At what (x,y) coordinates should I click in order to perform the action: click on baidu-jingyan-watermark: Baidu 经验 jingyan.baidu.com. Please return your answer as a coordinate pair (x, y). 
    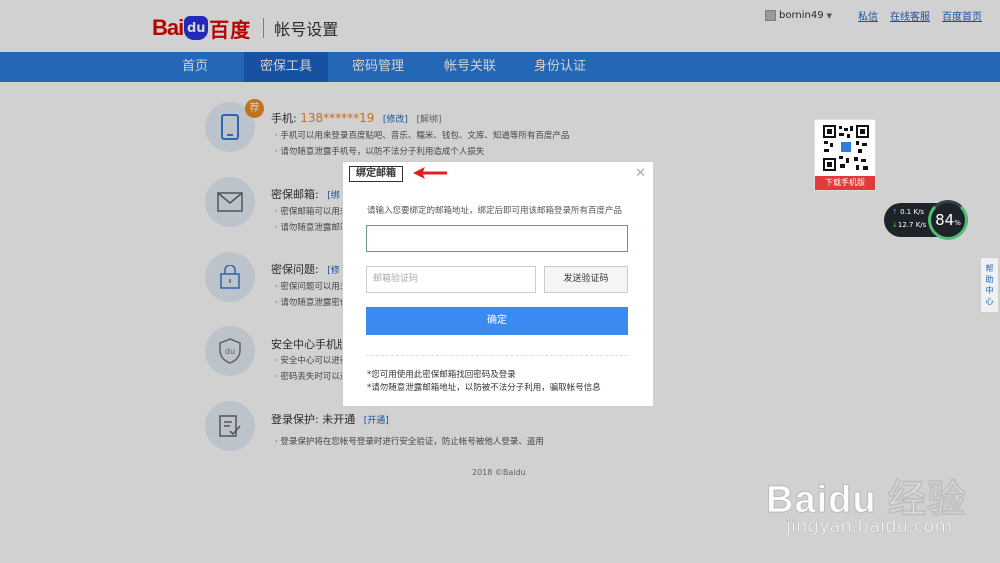
    Looking at the image, I should click on (880, 498).